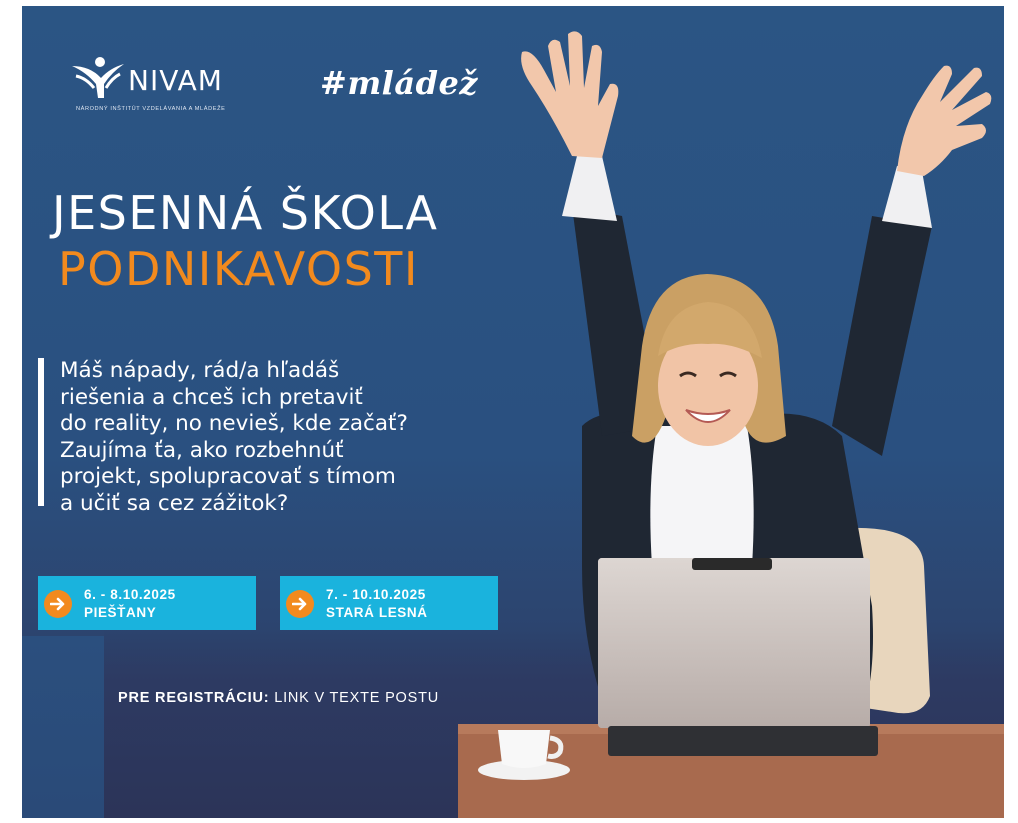 The width and height of the screenshot is (1018, 823). I want to click on body-line: Zaujíma ťa, ako rozbehnúť, so click(202, 450).